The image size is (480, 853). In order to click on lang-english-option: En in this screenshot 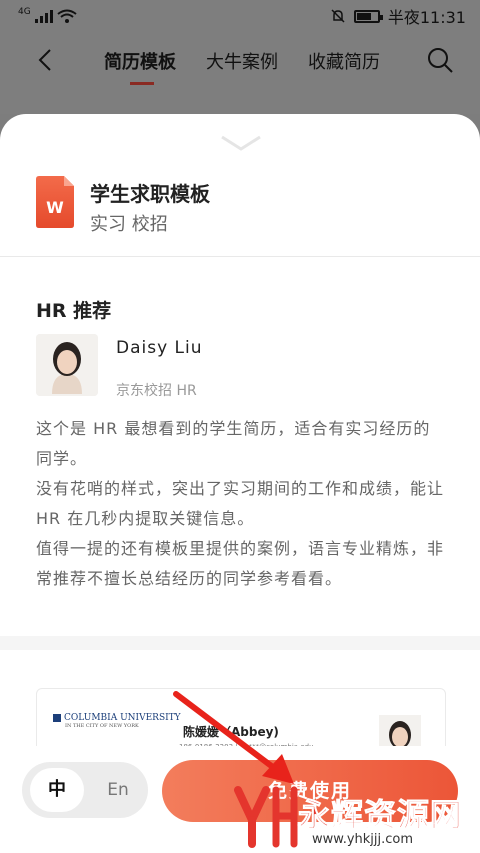, I will do `click(118, 790)`.